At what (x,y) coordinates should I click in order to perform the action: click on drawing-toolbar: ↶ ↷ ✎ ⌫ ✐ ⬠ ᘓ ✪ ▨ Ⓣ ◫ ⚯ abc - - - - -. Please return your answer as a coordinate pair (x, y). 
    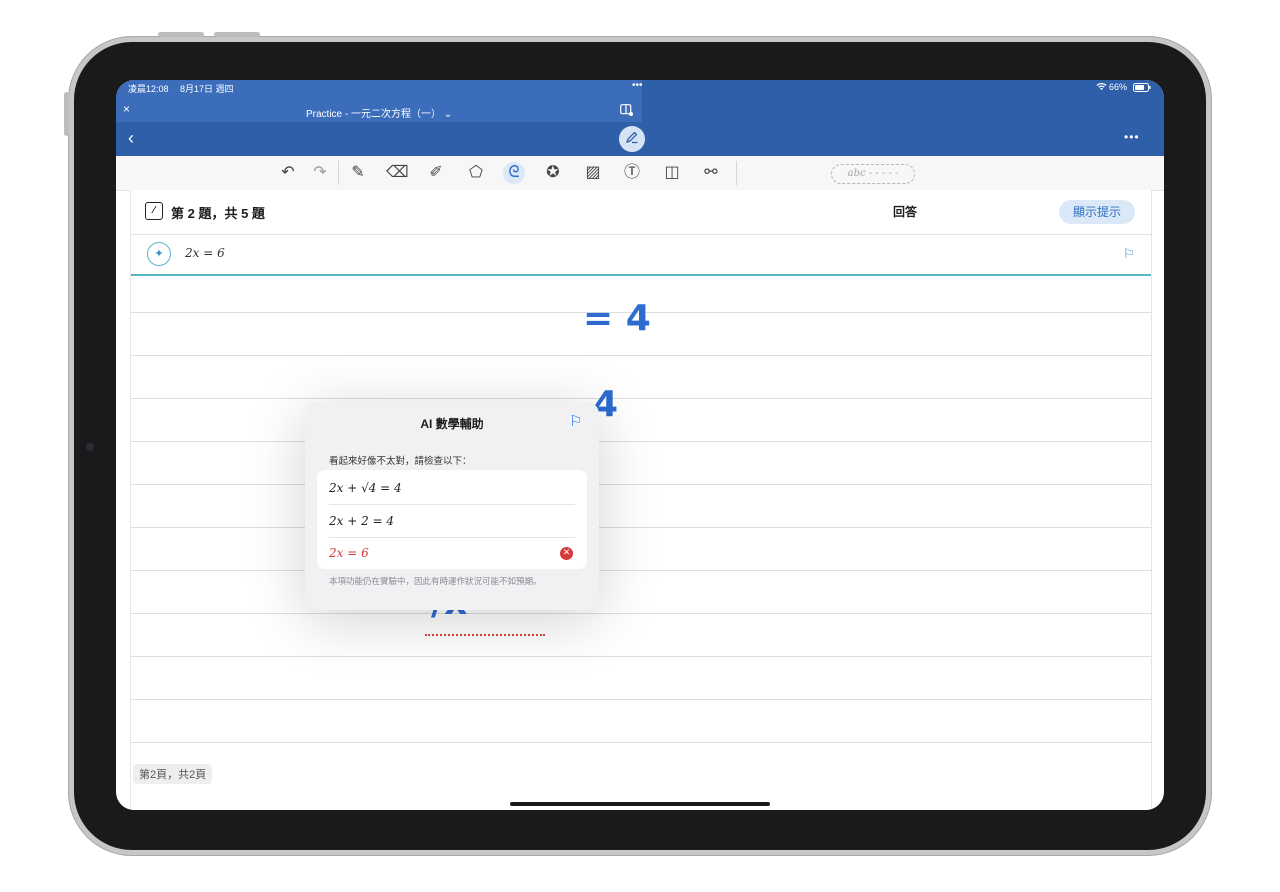
    Looking at the image, I should click on (640, 173).